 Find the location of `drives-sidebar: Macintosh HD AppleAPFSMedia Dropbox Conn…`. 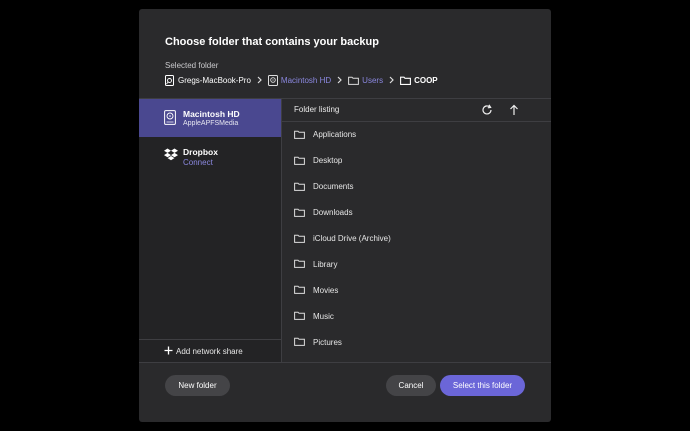

drives-sidebar: Macintosh HD AppleAPFSMedia Dropbox Conn… is located at coordinates (210, 230).